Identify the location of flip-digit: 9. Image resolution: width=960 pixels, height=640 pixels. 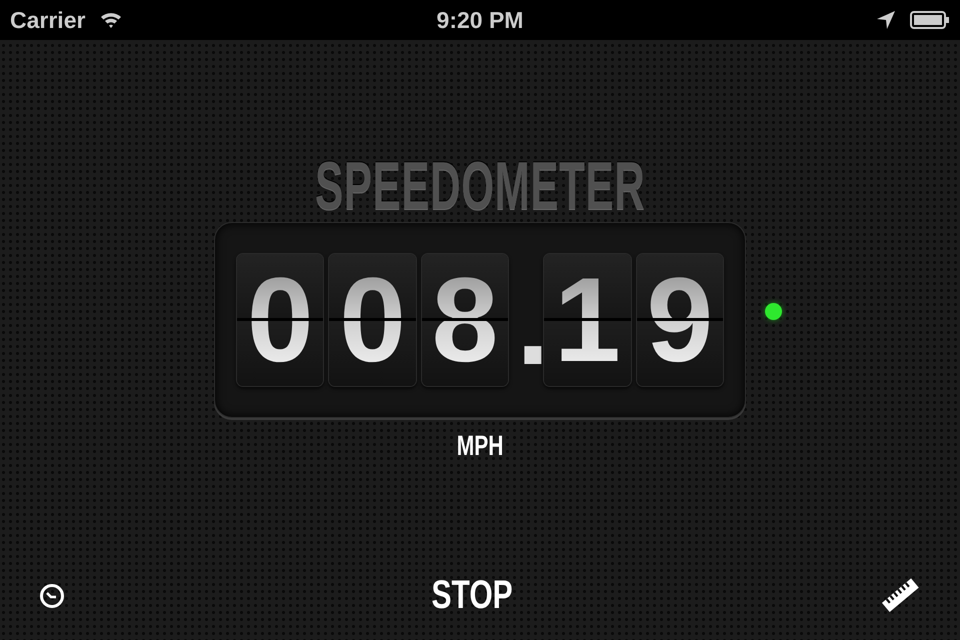
(680, 320).